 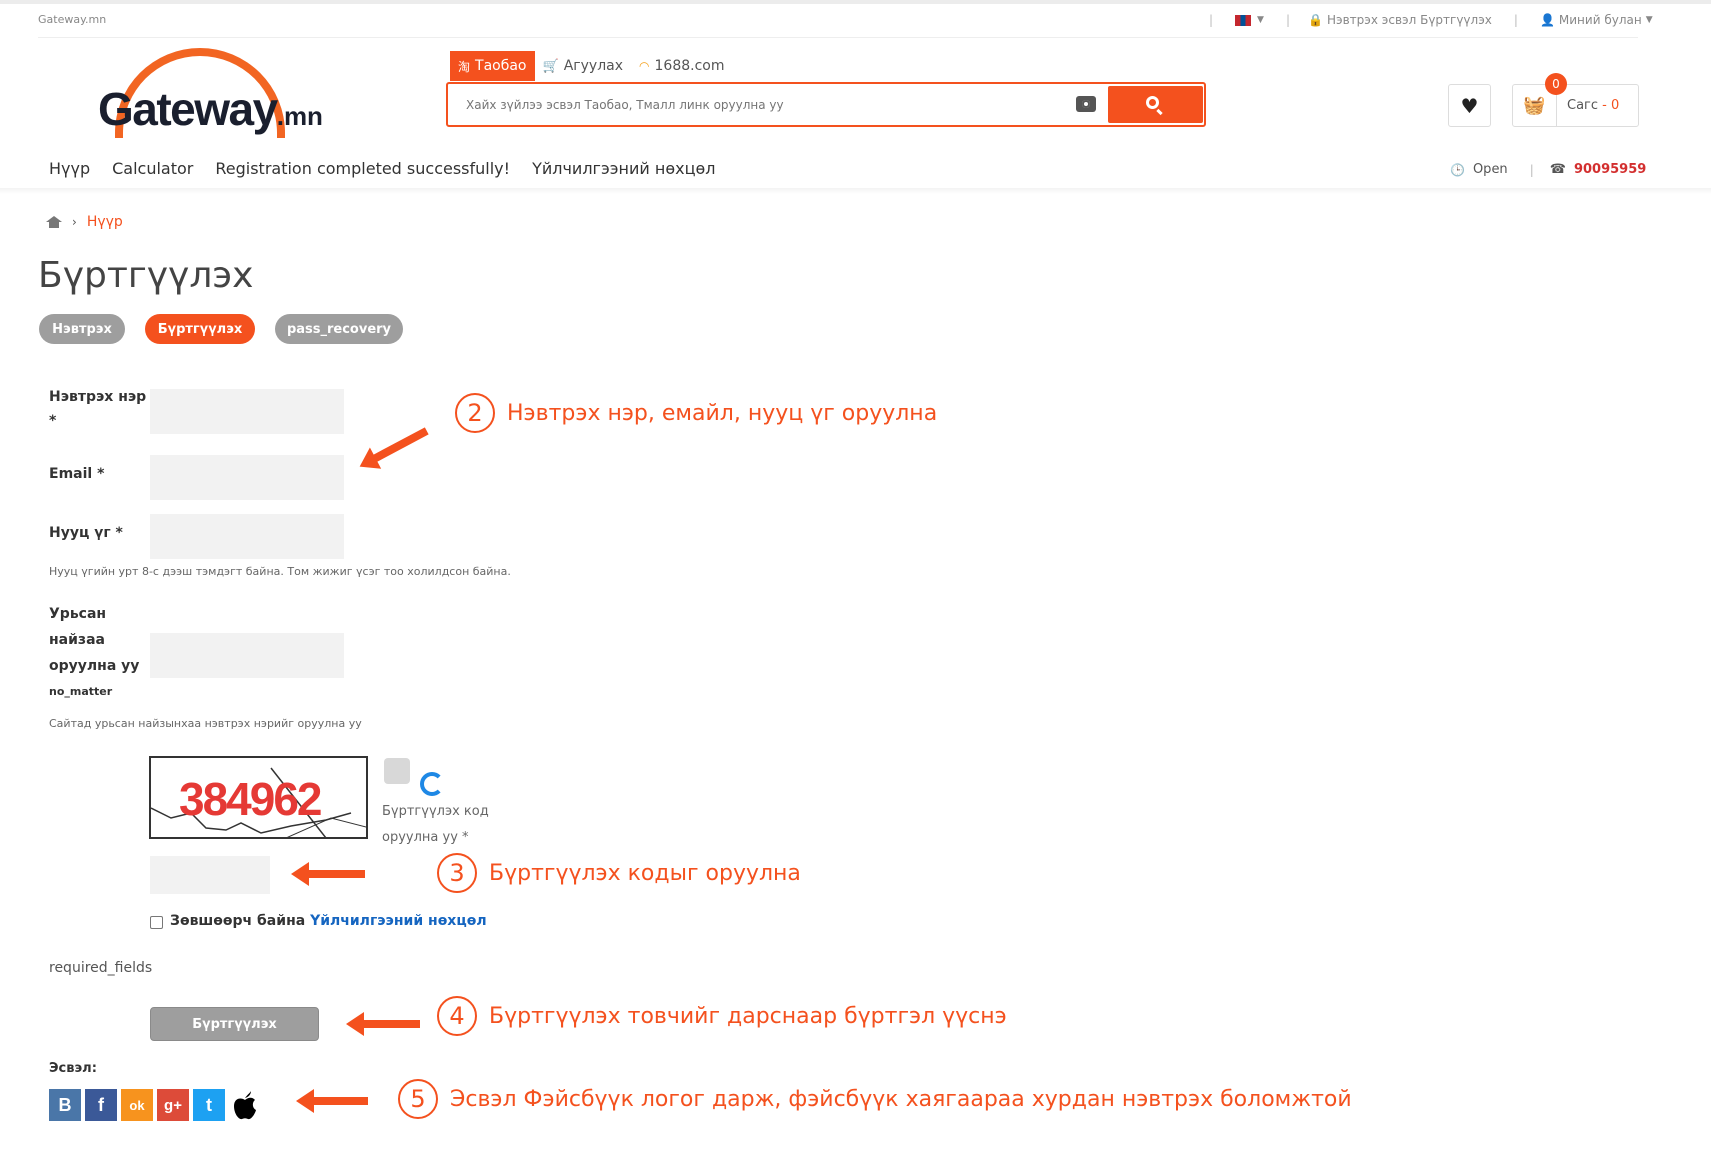 What do you see at coordinates (101, 1105) in the screenshot?
I see `facebook-icon: f` at bounding box center [101, 1105].